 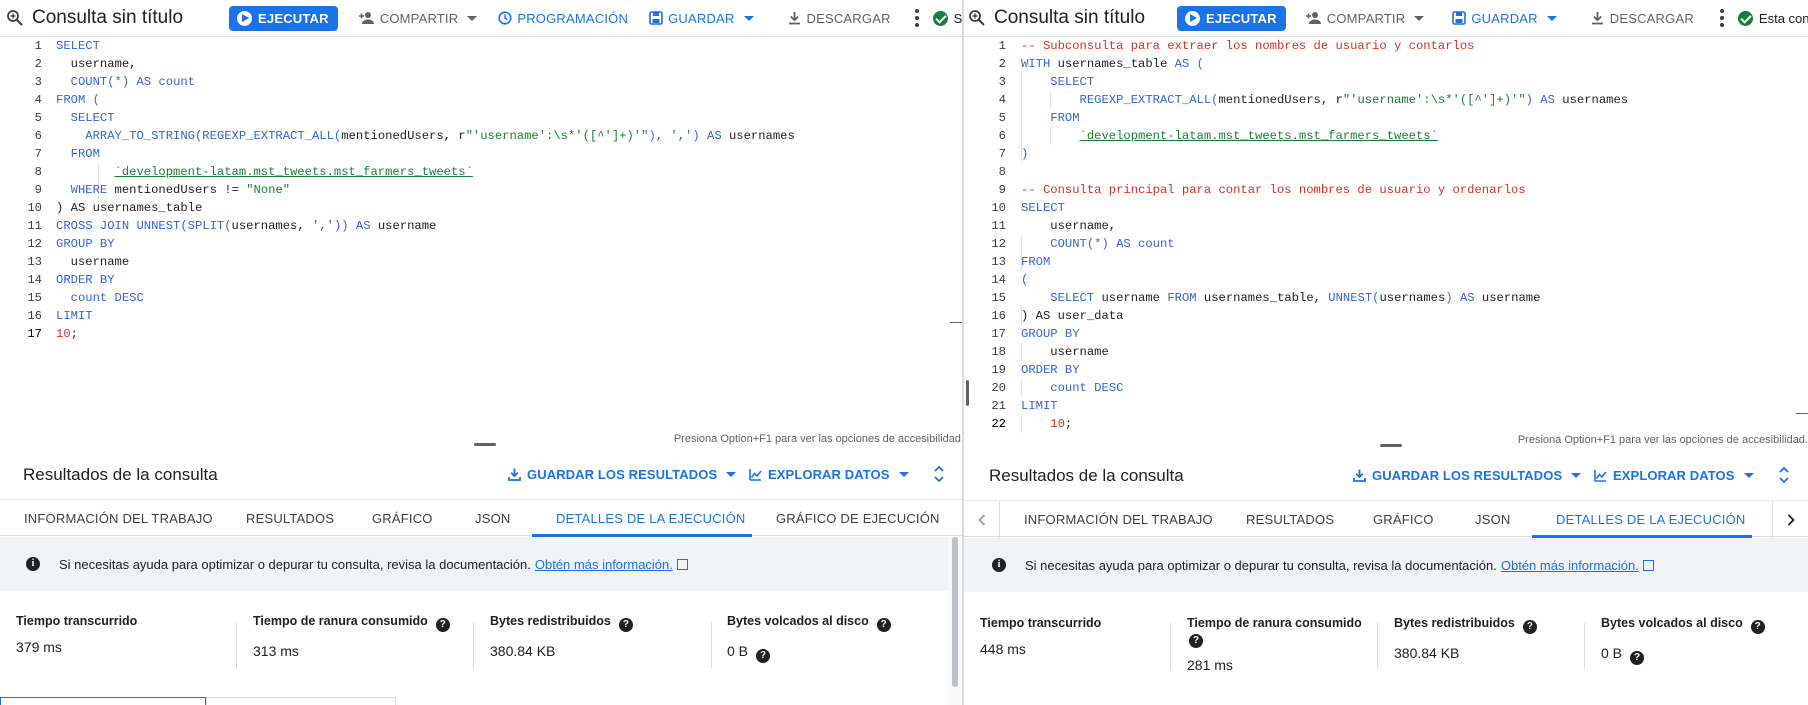 I want to click on line-number: 14, so click(x=34, y=280).